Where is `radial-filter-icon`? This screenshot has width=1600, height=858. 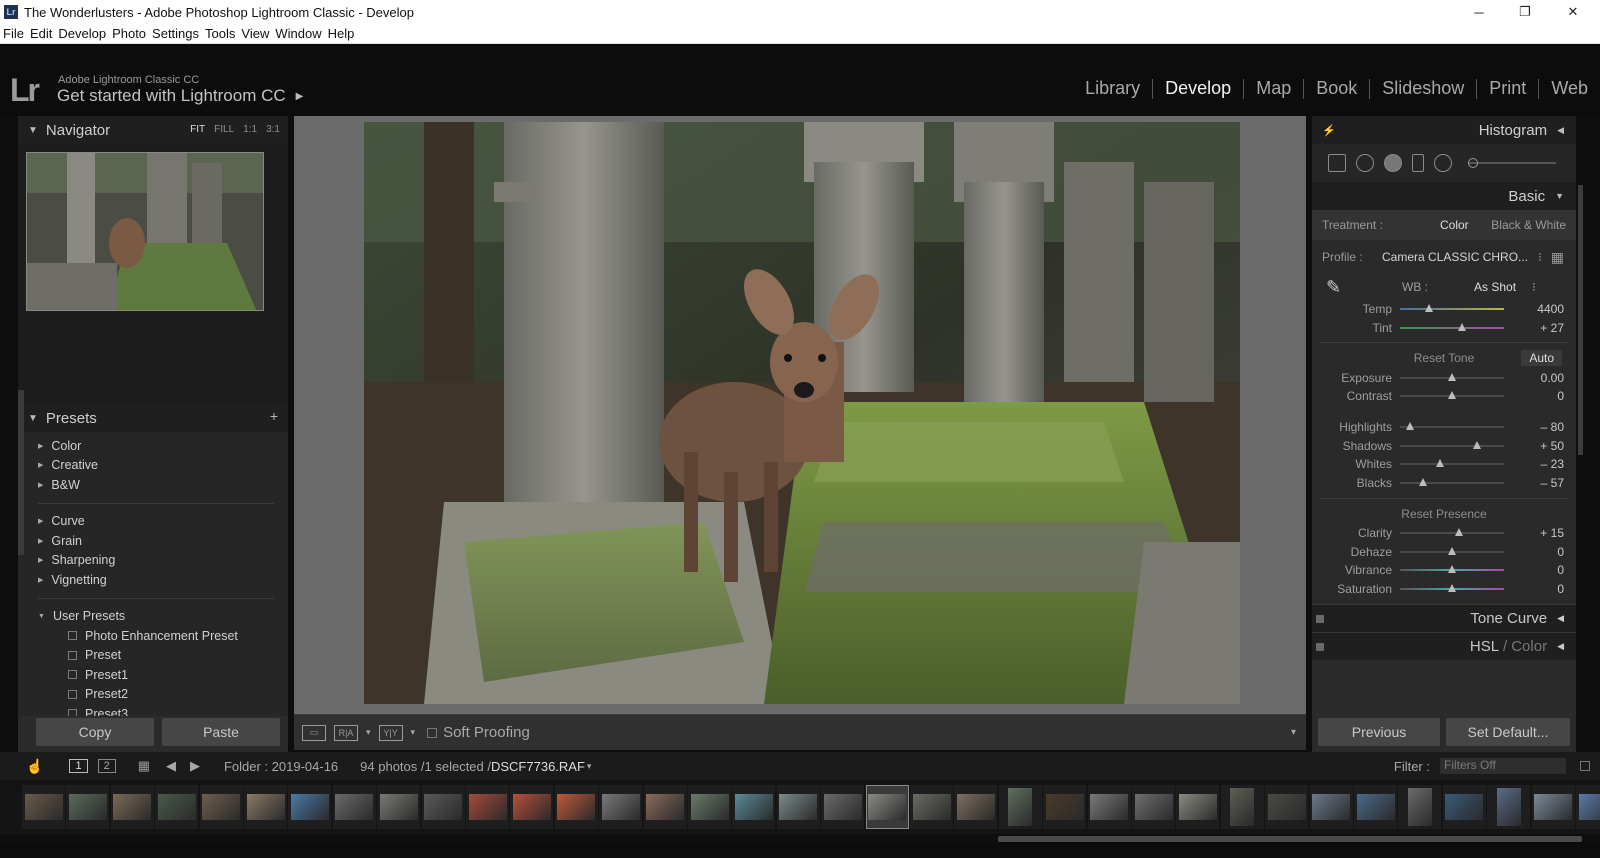 radial-filter-icon is located at coordinates (1443, 163).